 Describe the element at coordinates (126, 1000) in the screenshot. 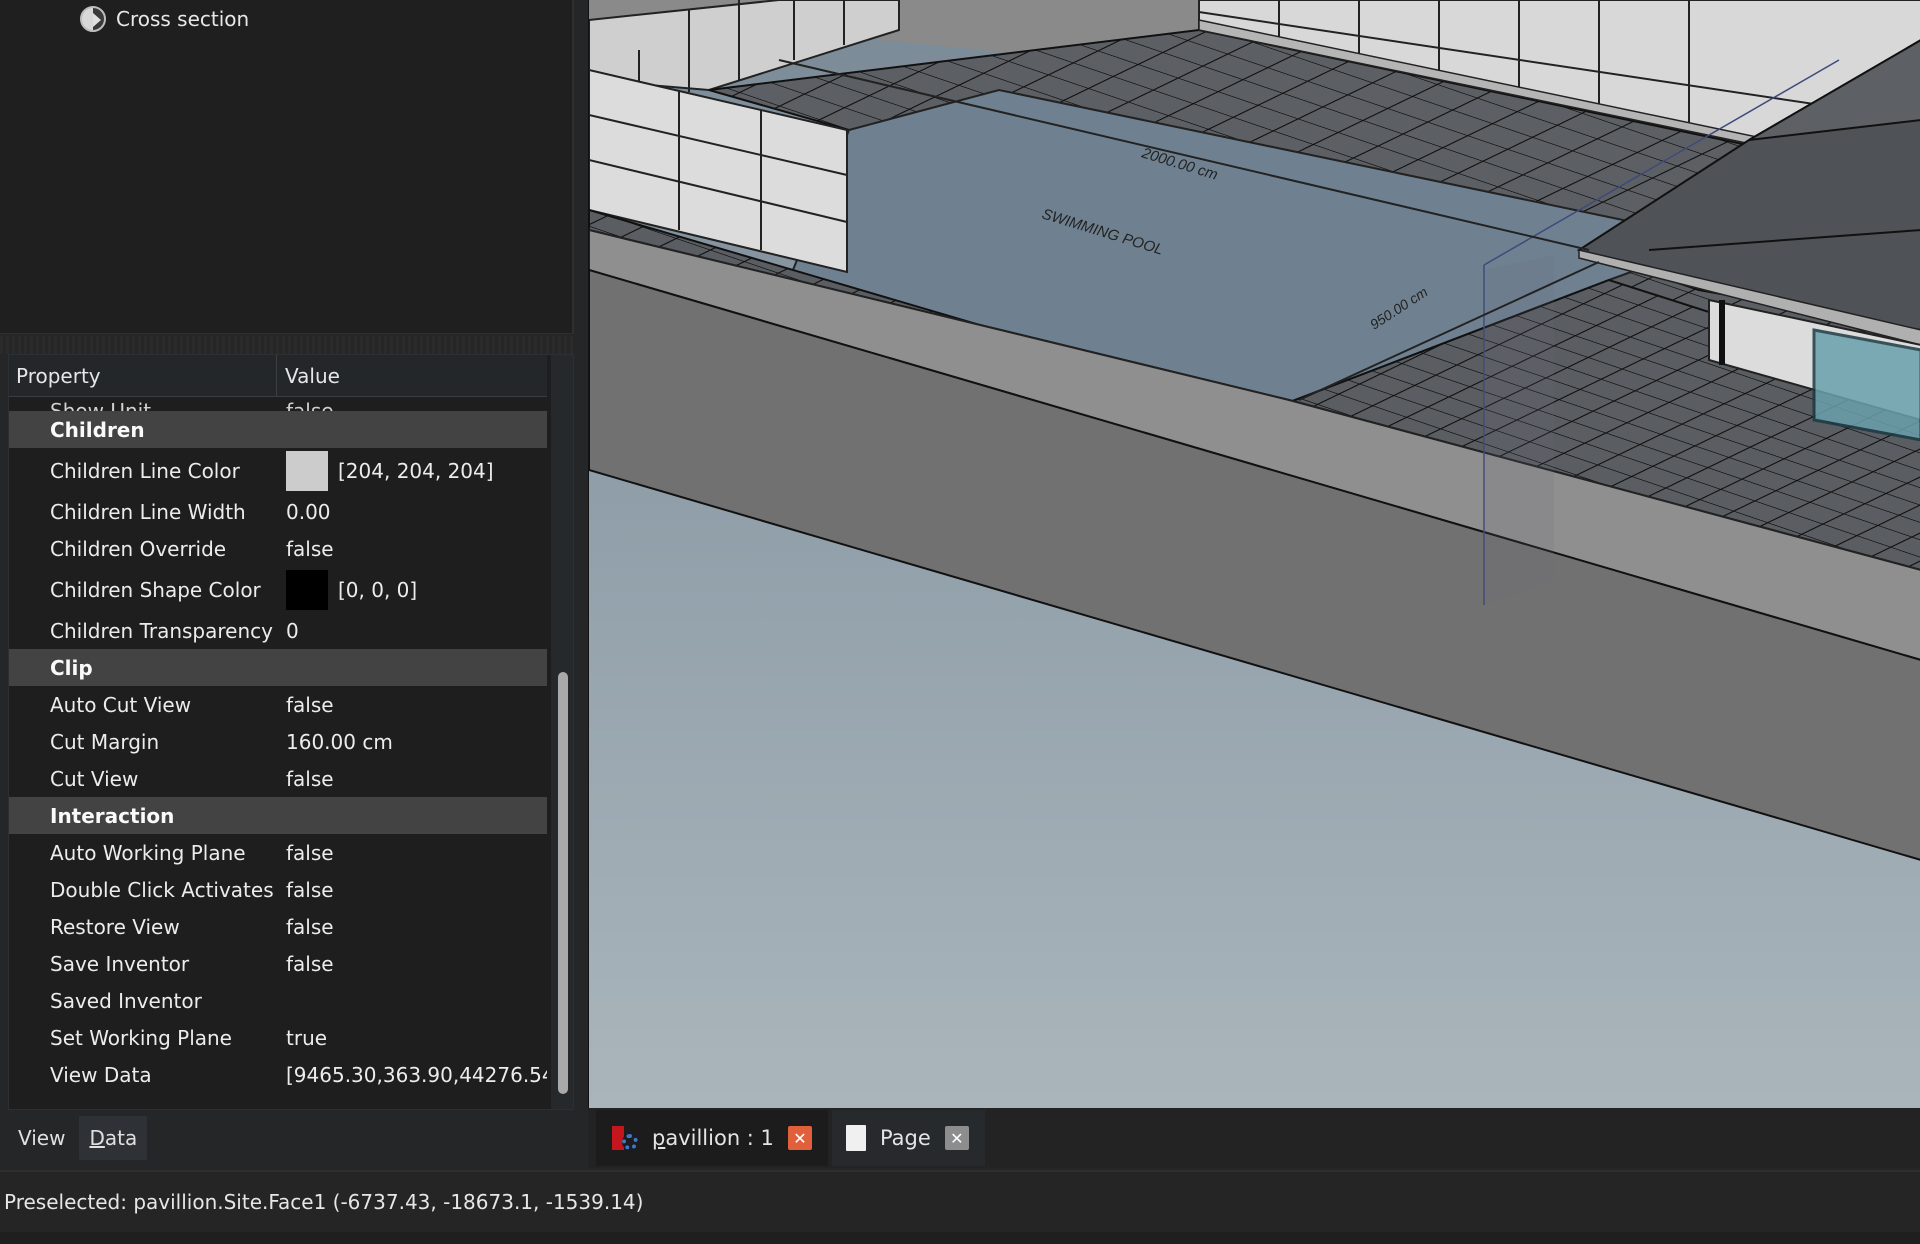

I see `property-name: Saved Inventor` at that location.